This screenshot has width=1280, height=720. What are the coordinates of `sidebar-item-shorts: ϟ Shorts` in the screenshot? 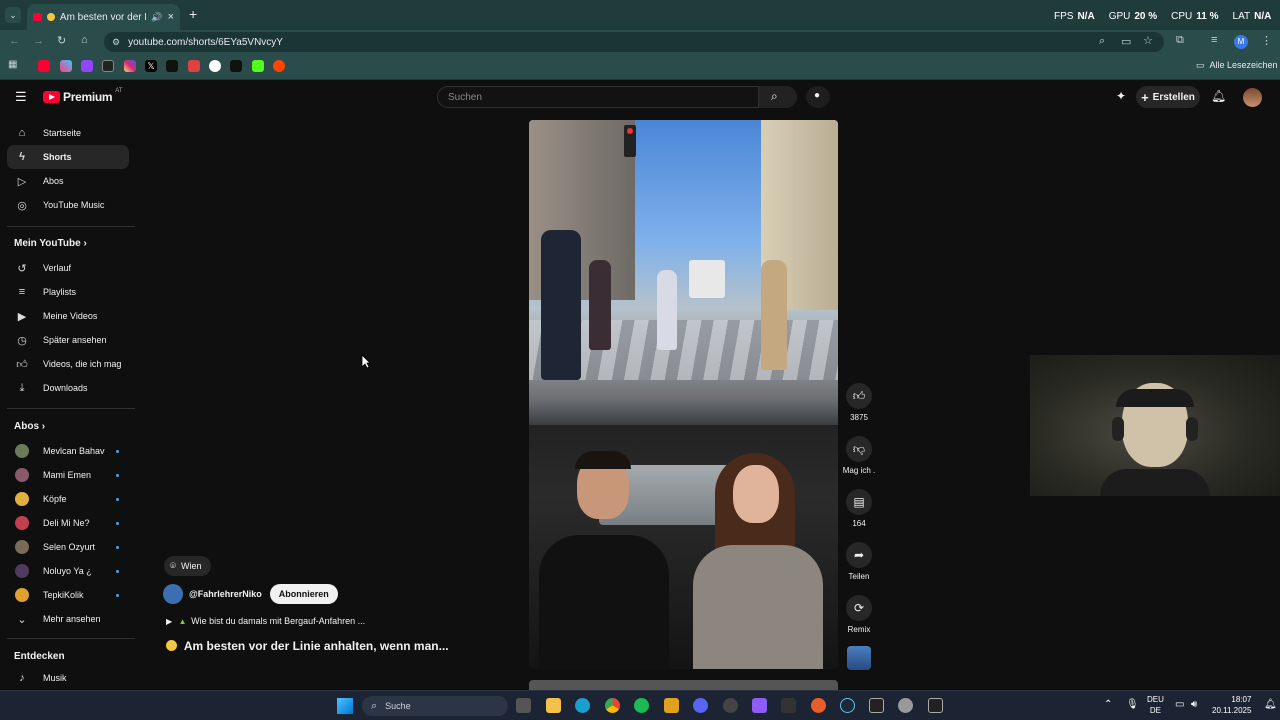 It's located at (68, 157).